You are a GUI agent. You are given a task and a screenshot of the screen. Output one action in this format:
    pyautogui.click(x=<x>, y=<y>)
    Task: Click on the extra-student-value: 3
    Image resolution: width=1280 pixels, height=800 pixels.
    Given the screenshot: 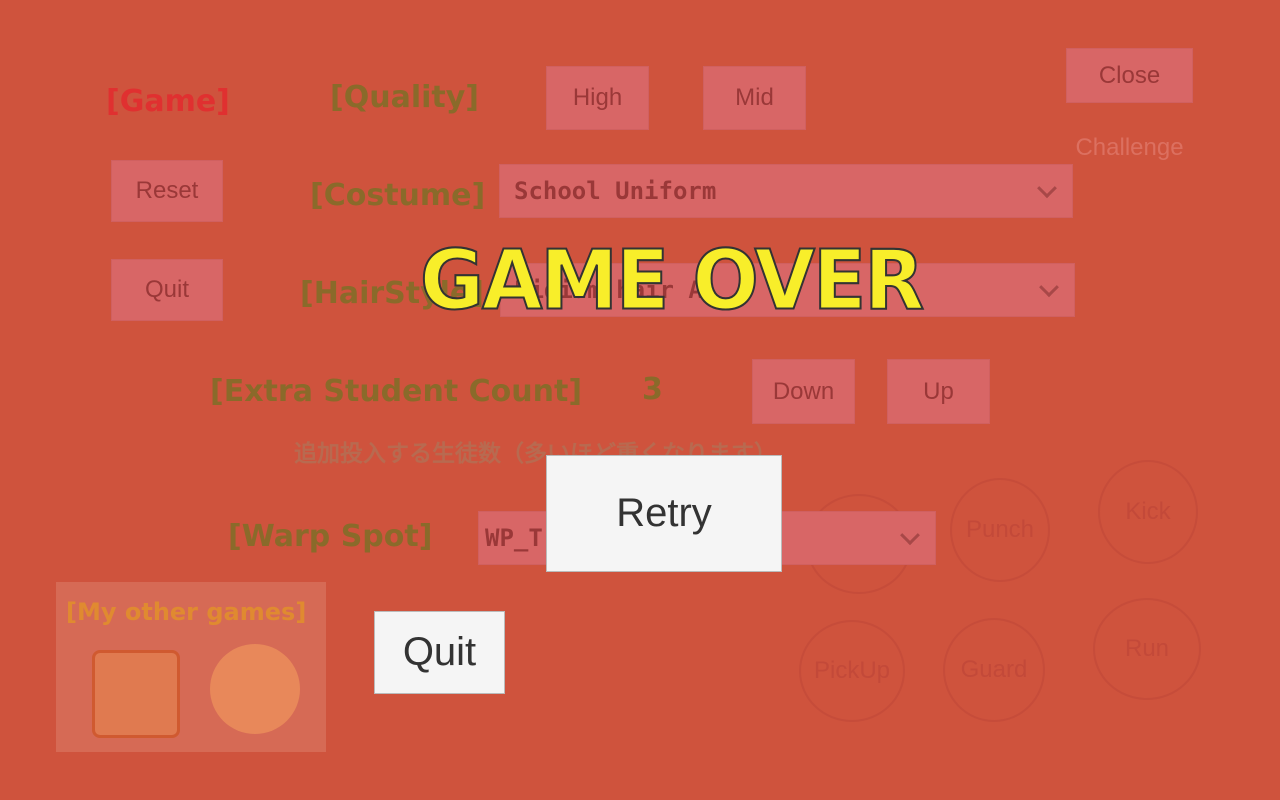 What is the action you would take?
    pyautogui.click(x=652, y=389)
    